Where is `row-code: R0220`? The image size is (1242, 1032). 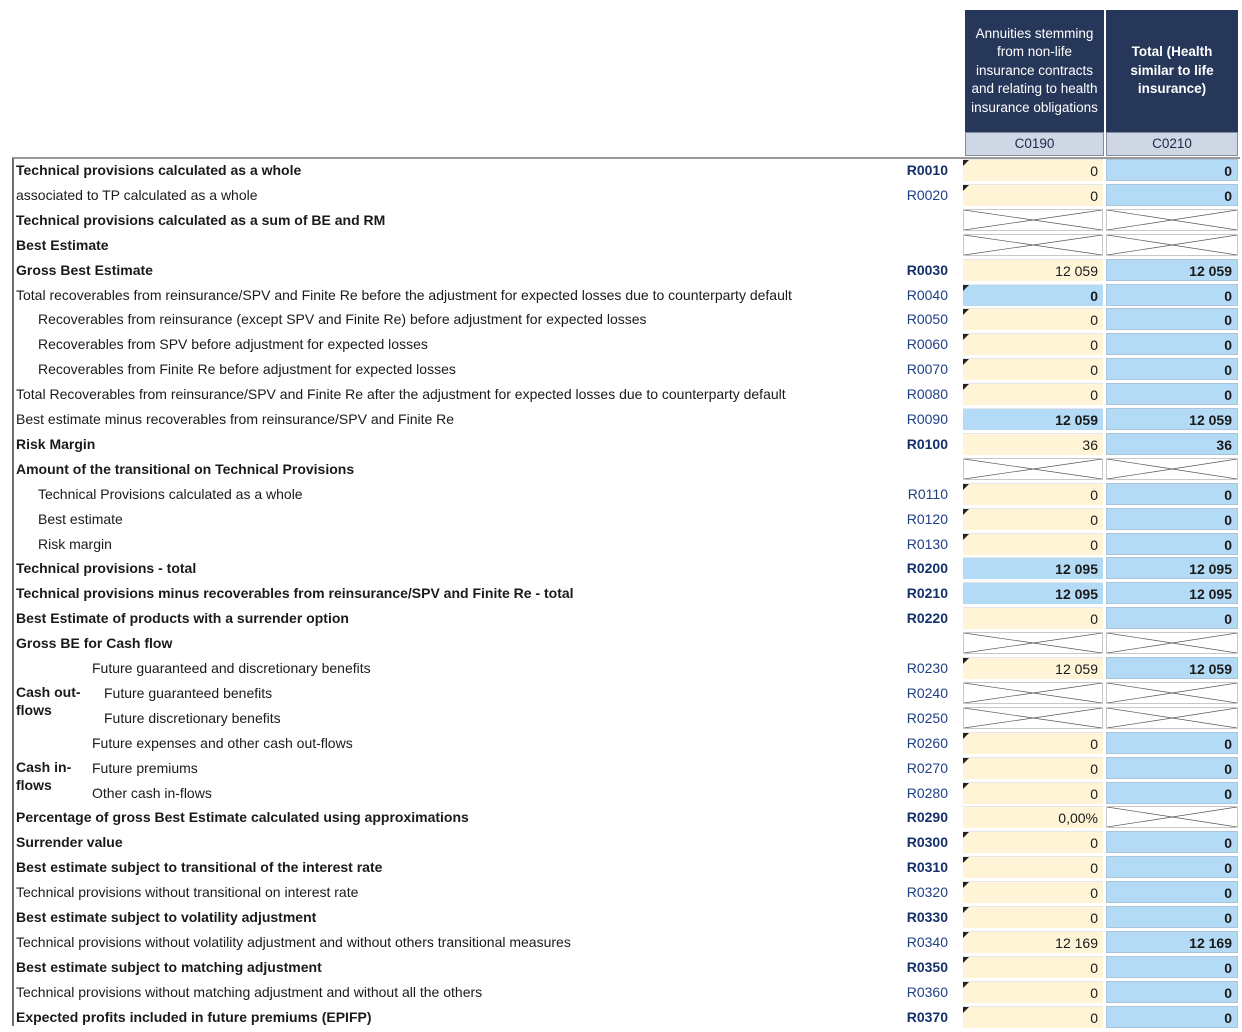
row-code: R0220 is located at coordinates (927, 618).